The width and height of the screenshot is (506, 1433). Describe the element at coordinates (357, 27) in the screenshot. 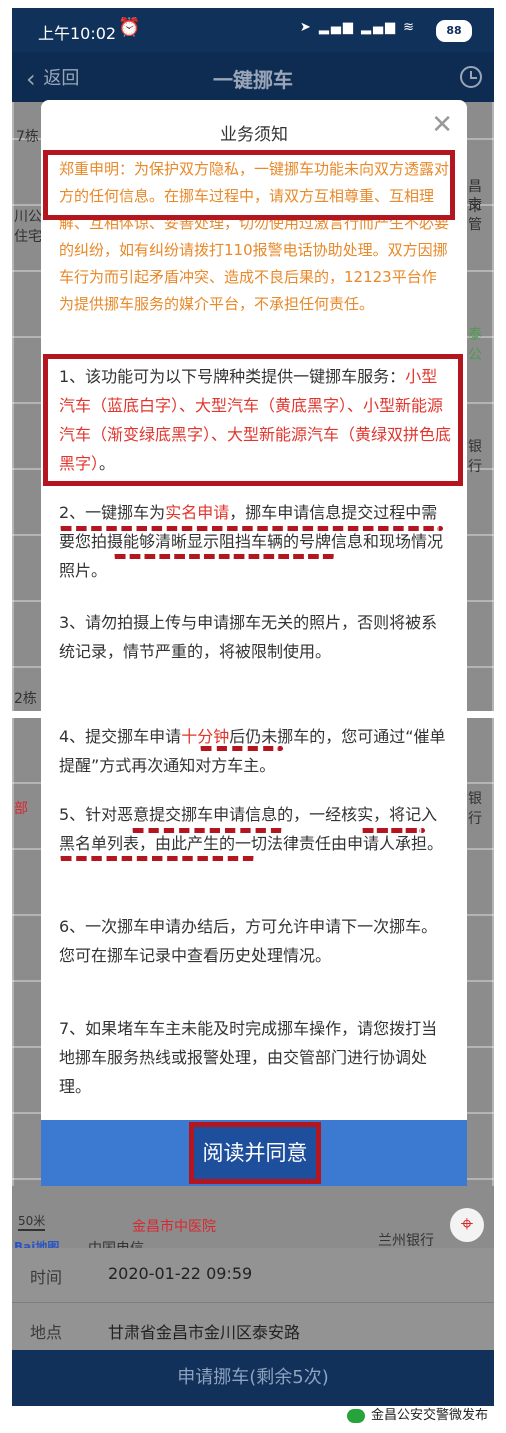

I see `signal-wifi-icons: ➤ ▂▄▆ ▂▄▆ ≋` at that location.